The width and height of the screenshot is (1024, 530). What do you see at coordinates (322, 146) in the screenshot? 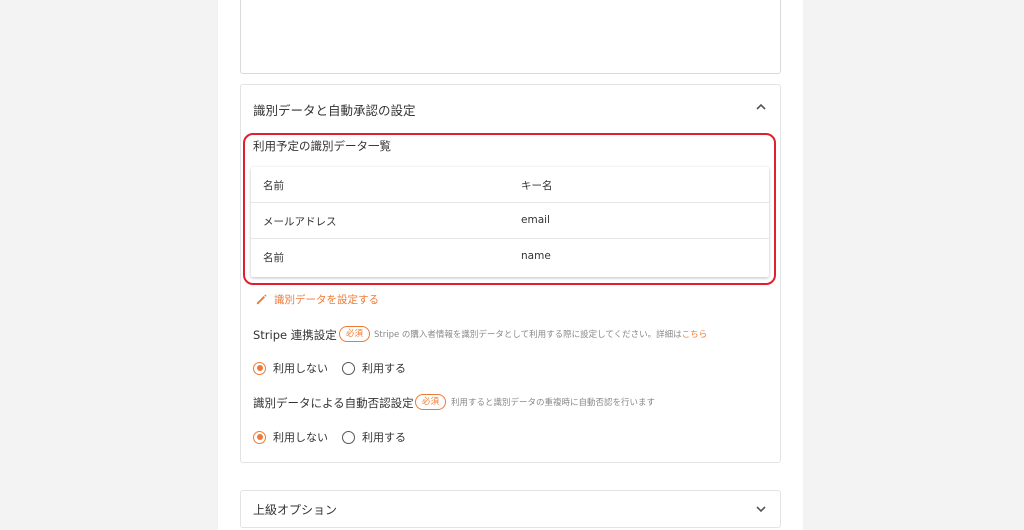
I see `identification-list-title: 利用予定の識別データ一覧` at bounding box center [322, 146].